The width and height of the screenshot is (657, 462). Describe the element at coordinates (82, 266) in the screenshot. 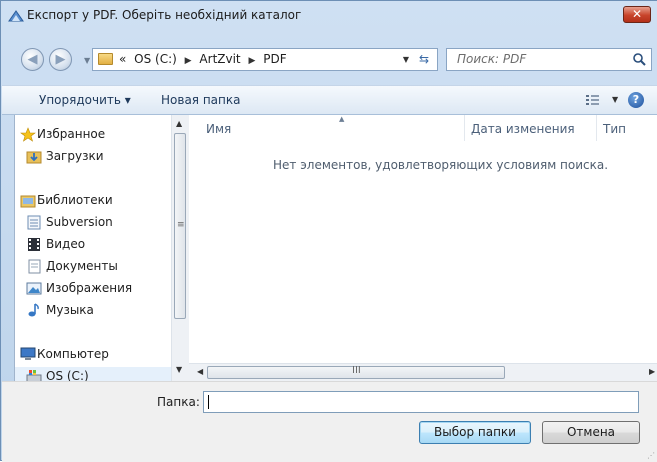

I see `sidebar-item-label: Документы` at that location.